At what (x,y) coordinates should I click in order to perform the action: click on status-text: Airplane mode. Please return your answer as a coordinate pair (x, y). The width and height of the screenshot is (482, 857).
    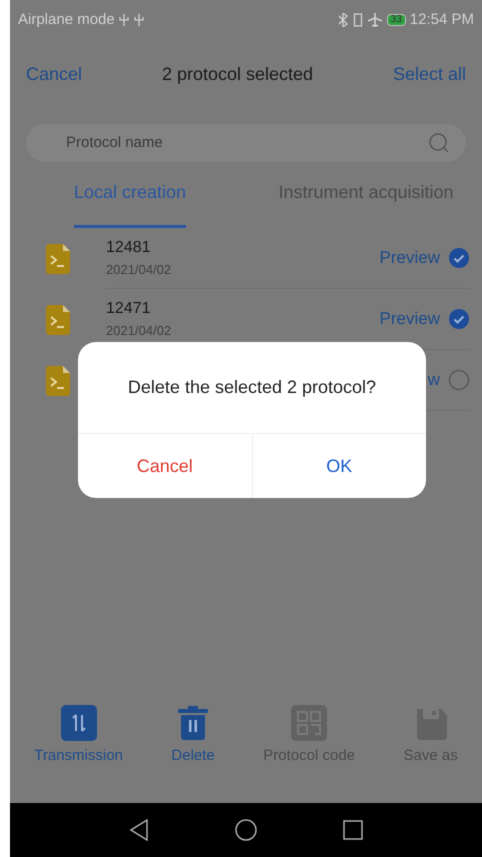
    Looking at the image, I should click on (66, 20).